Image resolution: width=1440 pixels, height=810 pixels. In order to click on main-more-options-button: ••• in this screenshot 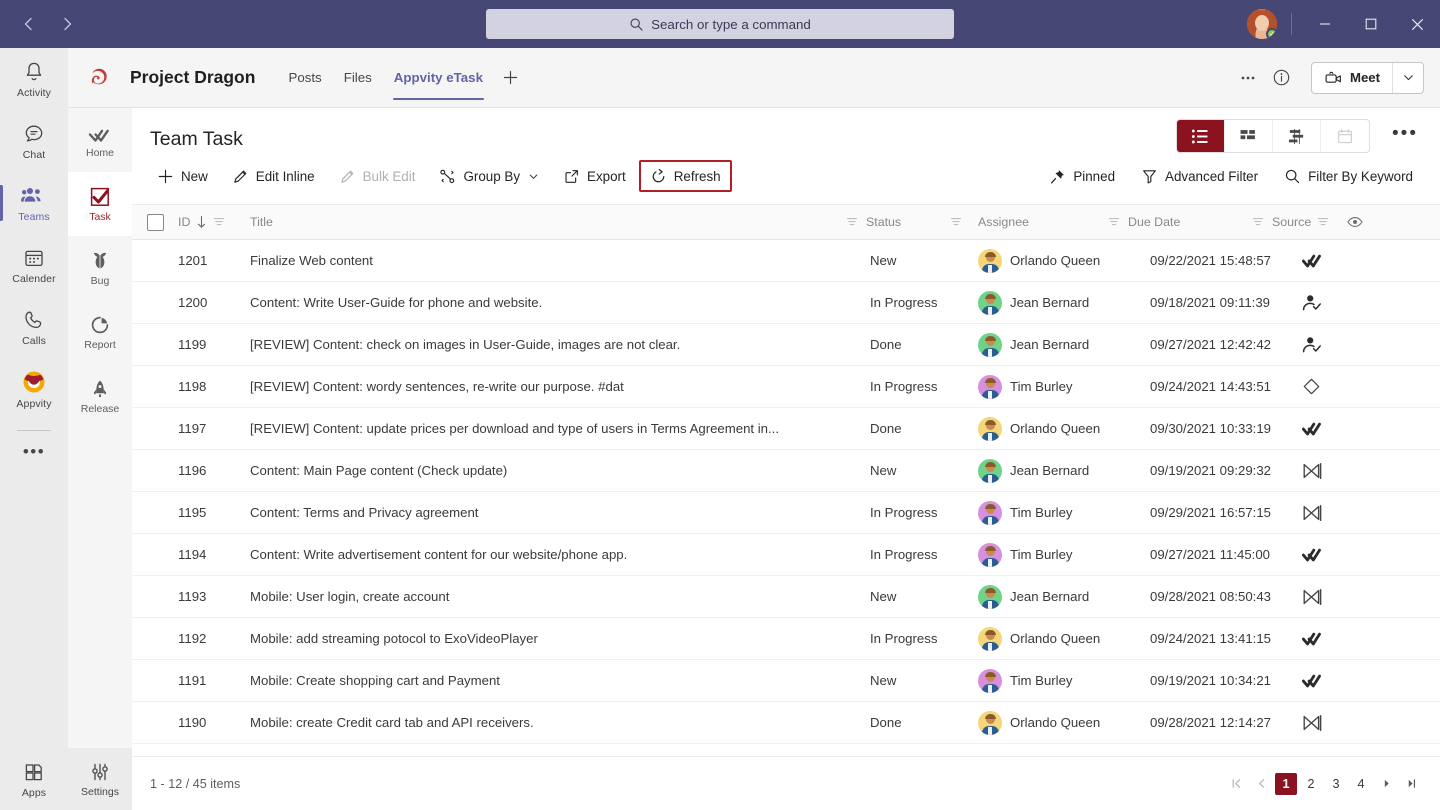, I will do `click(1405, 133)`.